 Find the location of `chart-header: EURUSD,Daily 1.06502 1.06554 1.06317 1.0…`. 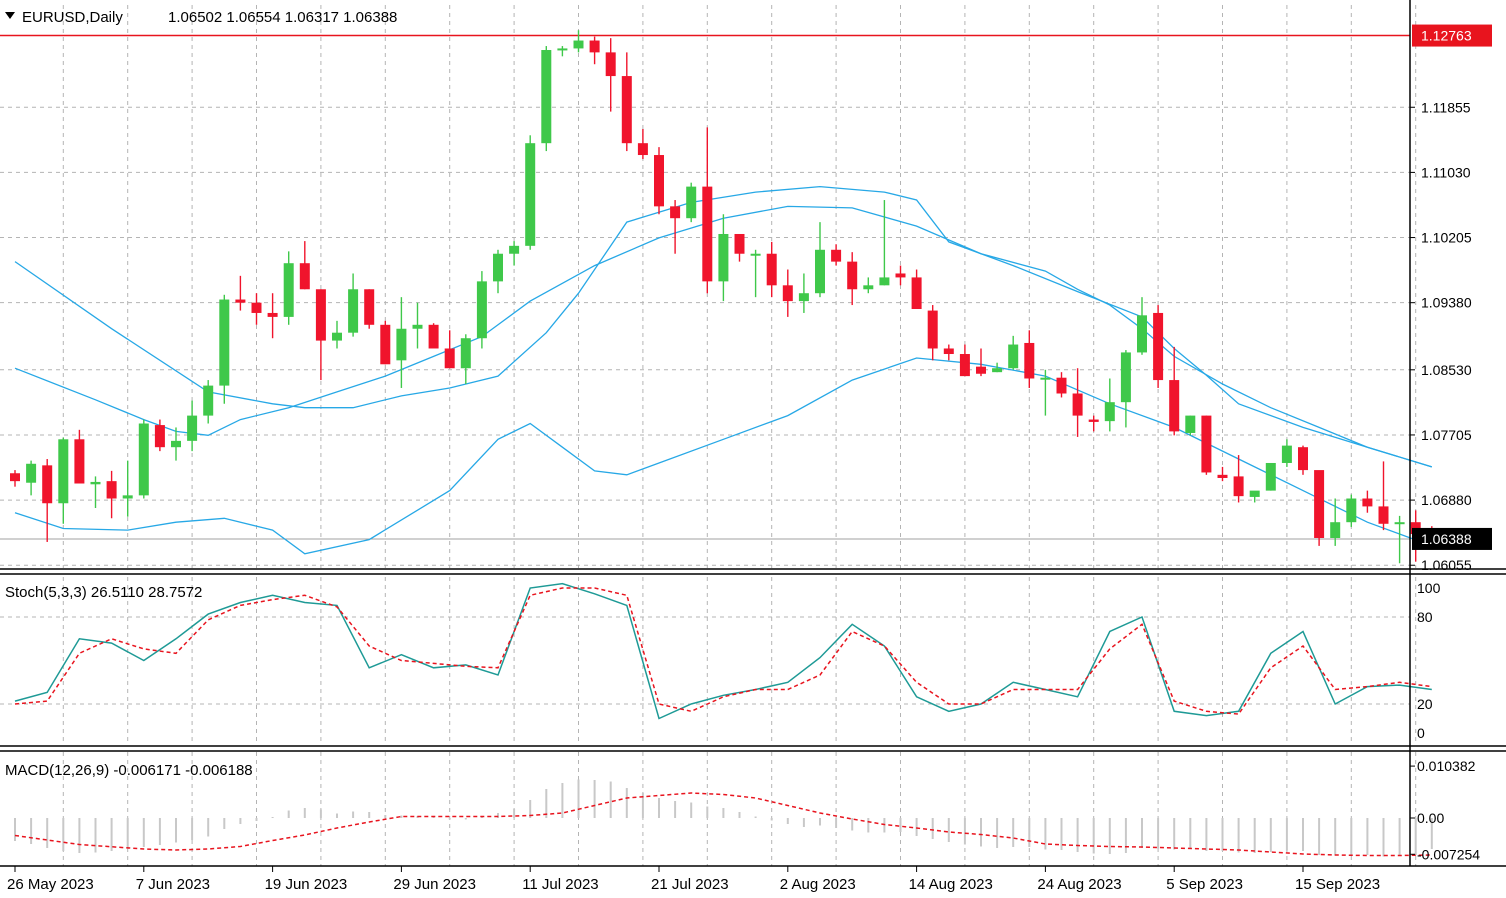

chart-header: EURUSD,Daily 1.06502 1.06554 1.06317 1.0… is located at coordinates (201, 17).